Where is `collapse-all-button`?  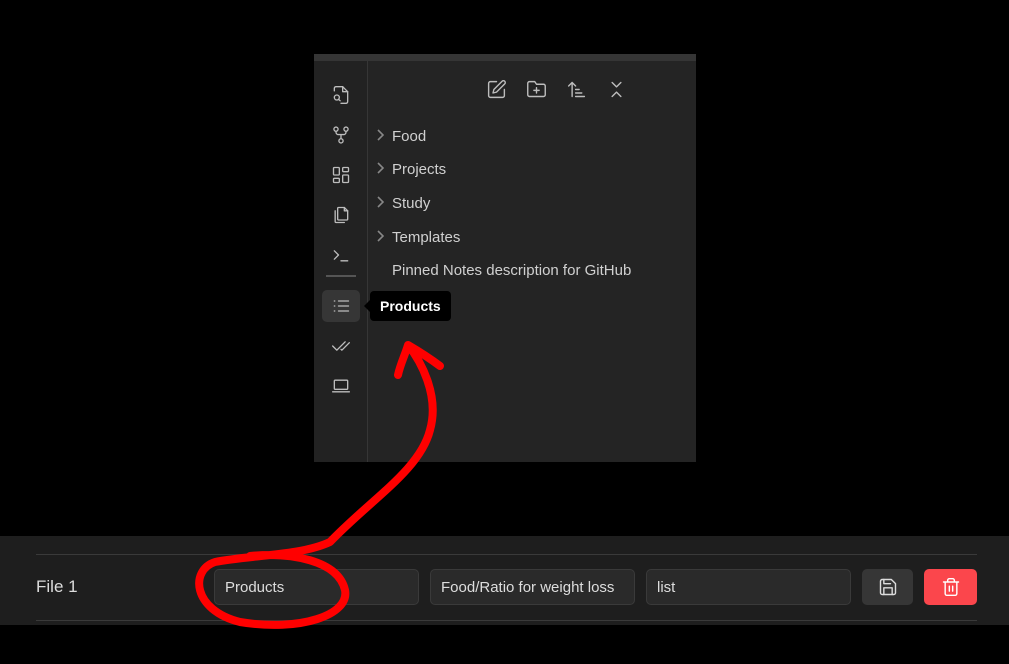
collapse-all-button is located at coordinates (616, 89).